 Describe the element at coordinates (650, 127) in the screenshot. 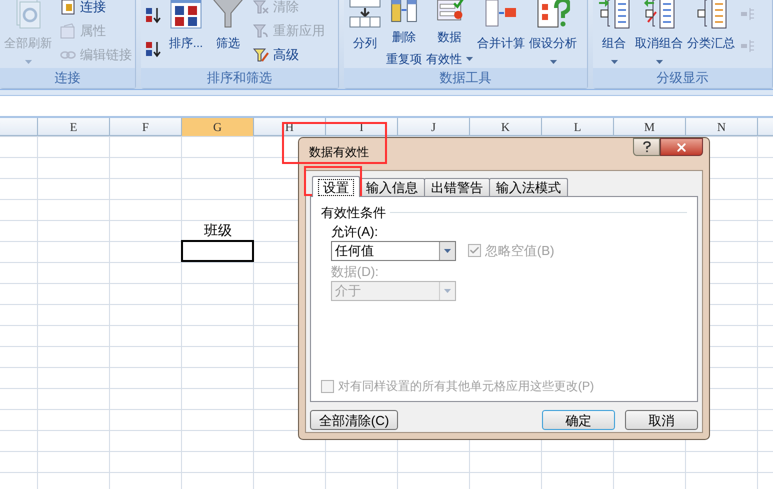

I see `column-header: M` at that location.